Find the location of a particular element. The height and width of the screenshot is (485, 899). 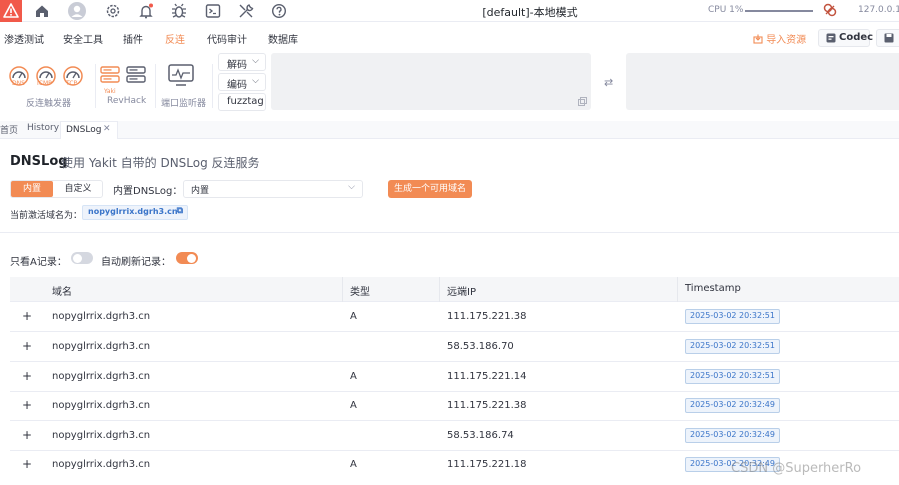

window-title: [default]-本地模式 is located at coordinates (530, 12).